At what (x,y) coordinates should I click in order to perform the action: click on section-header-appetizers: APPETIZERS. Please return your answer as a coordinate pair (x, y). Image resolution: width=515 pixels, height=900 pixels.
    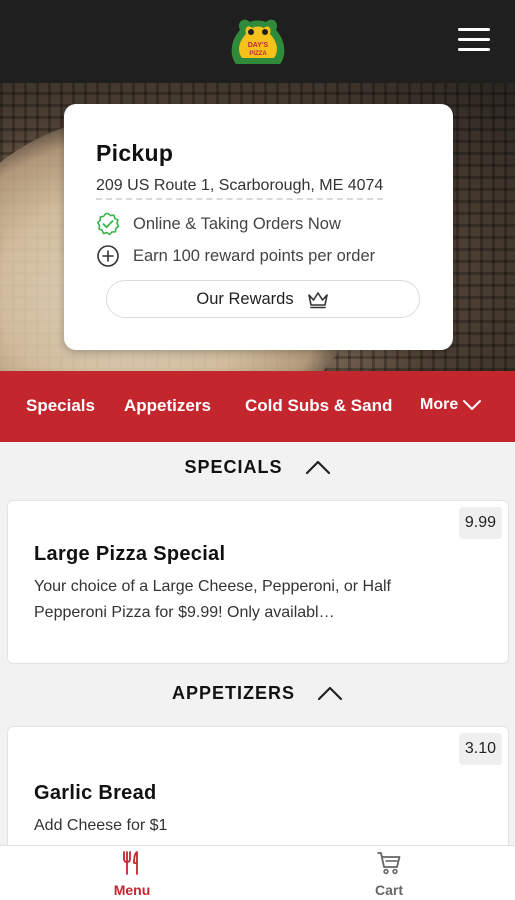
    Looking at the image, I should click on (257, 693).